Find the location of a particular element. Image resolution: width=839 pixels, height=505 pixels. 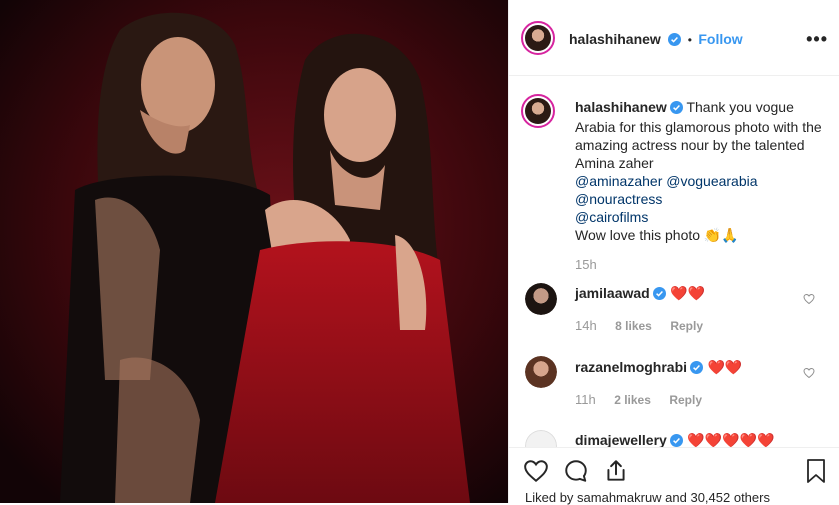

author-username: halashihanew is located at coordinates (615, 39).